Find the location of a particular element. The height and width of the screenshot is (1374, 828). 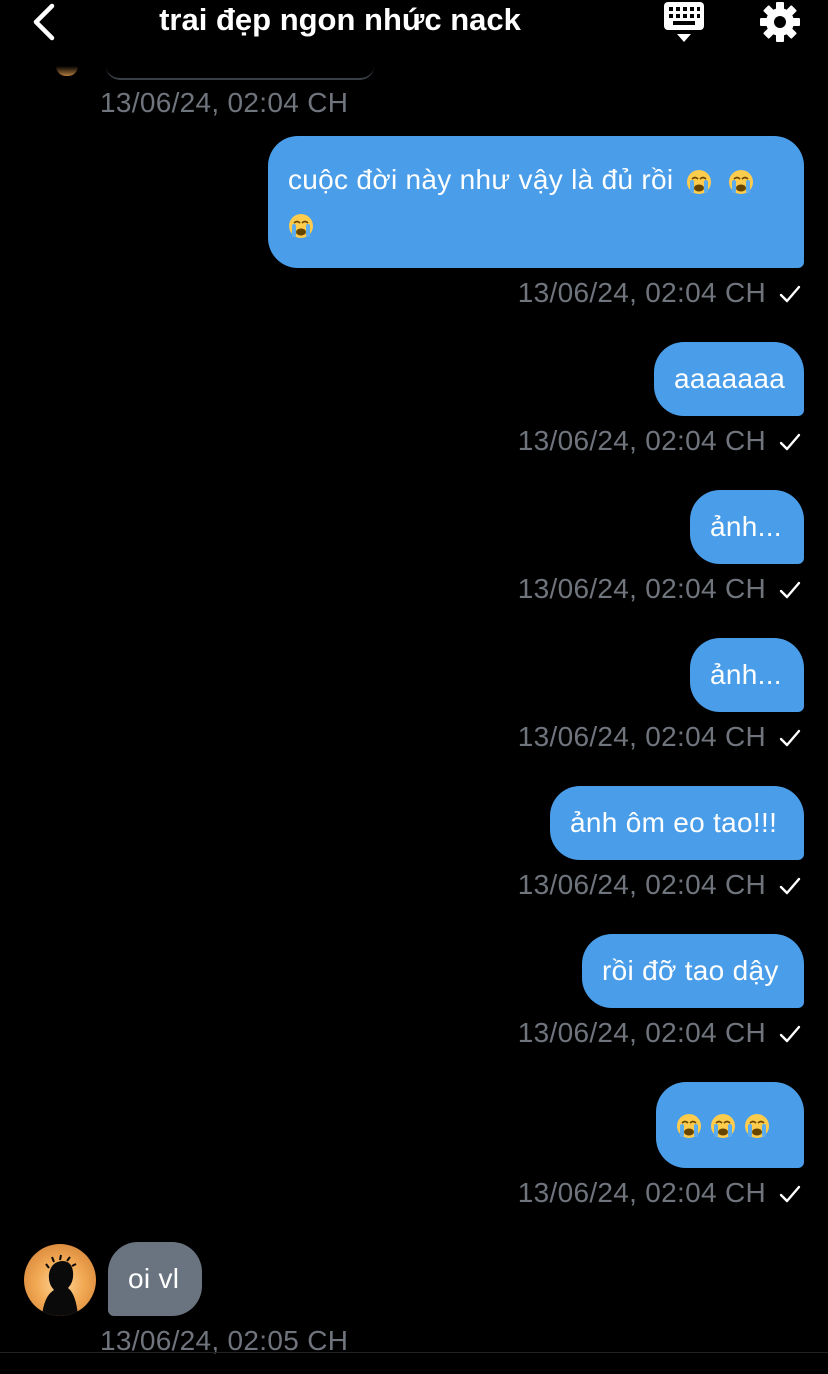

back-icon is located at coordinates (46, 22).